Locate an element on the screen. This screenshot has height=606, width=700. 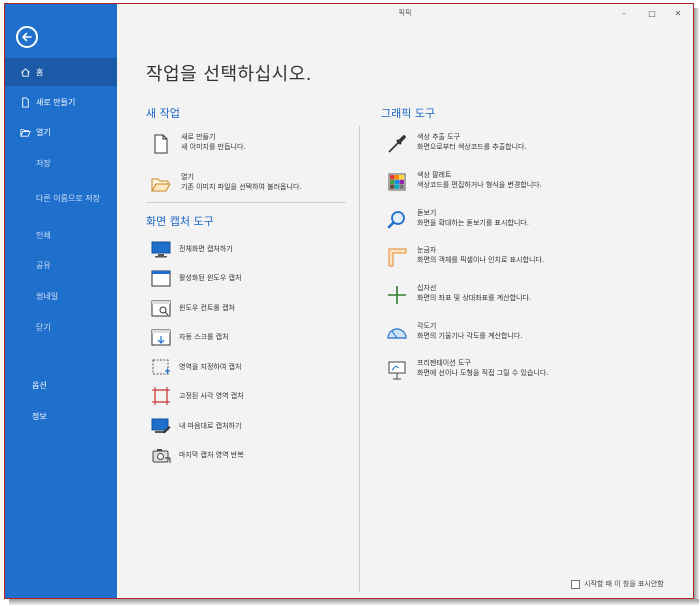
new-image-item: 새로 만들기 새 이미지를 만듭니다. is located at coordinates (197, 144).